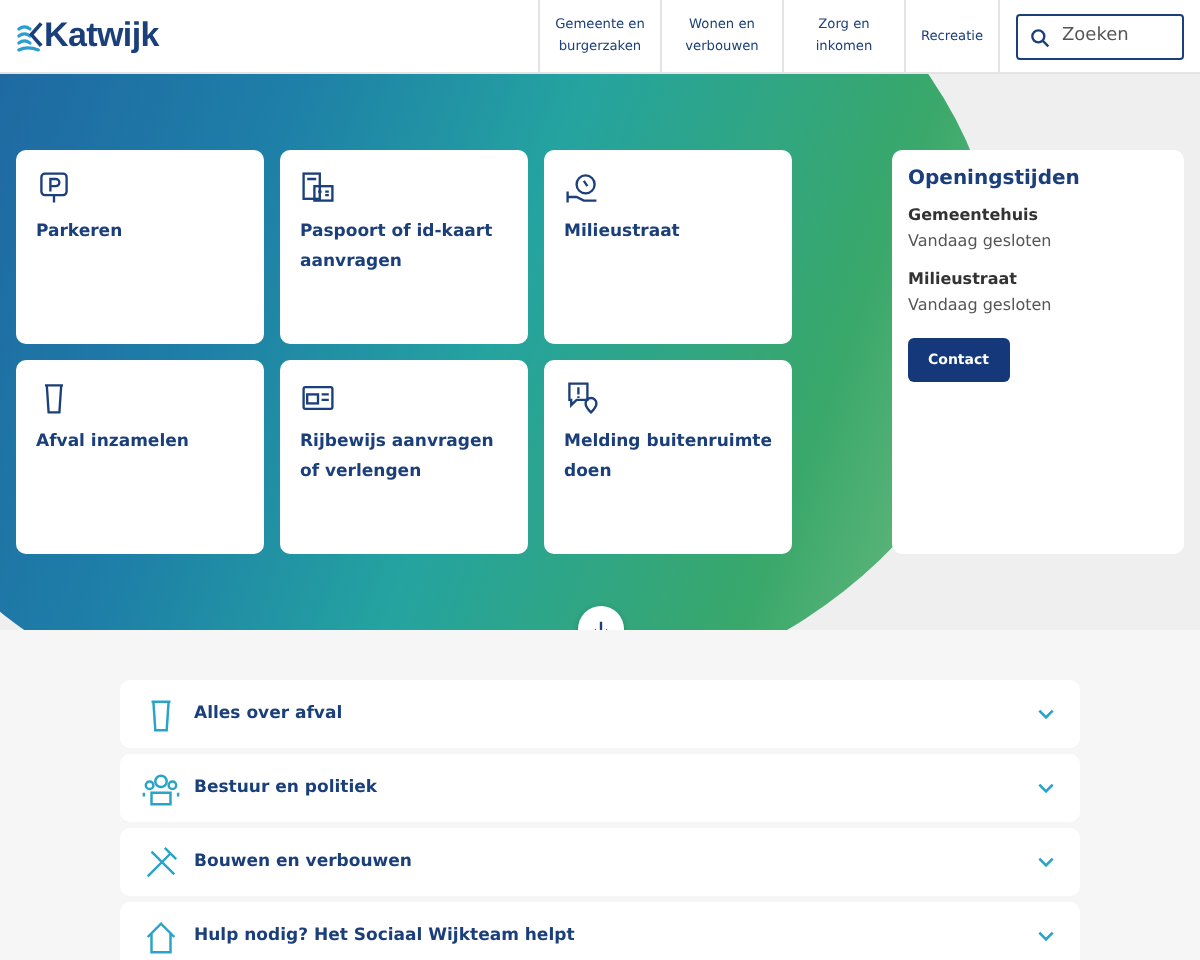 The image size is (1200, 960). I want to click on house-icon, so click(161, 936).